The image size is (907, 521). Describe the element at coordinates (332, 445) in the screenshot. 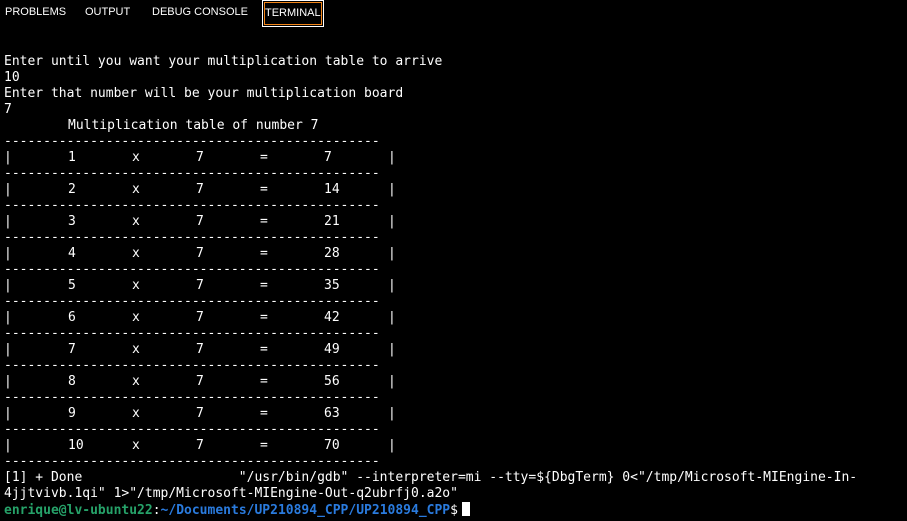

I see `table-result: 70` at that location.